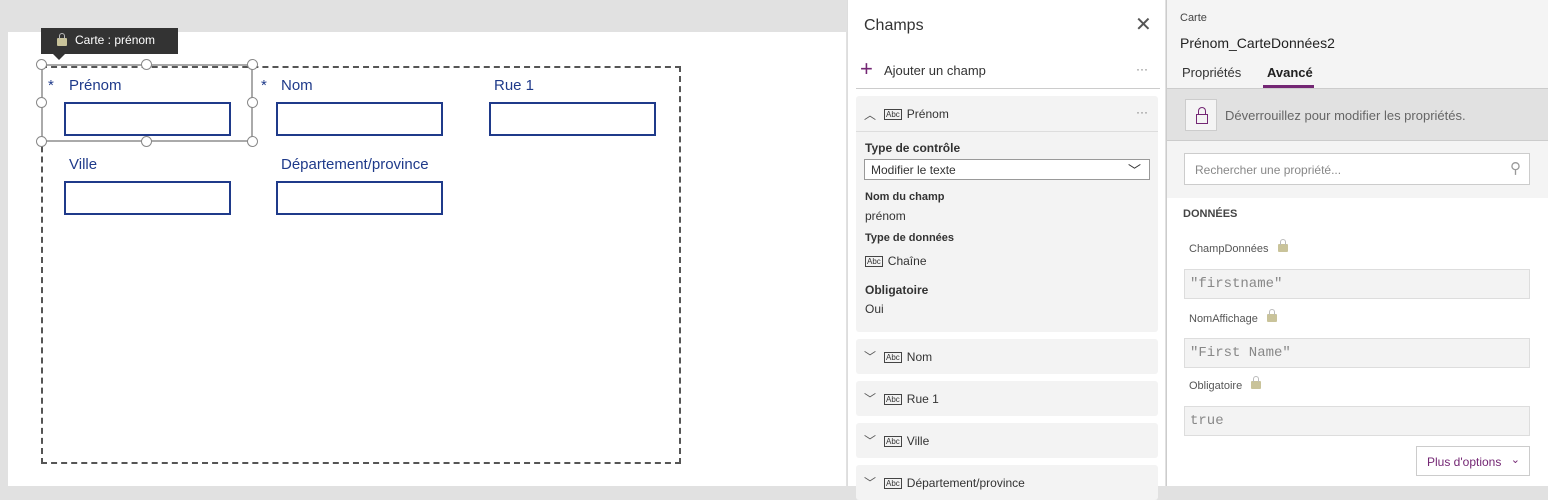 This screenshot has height=500, width=1548. Describe the element at coordinates (870, 114) in the screenshot. I see `chevron-up-icon: ︿` at that location.